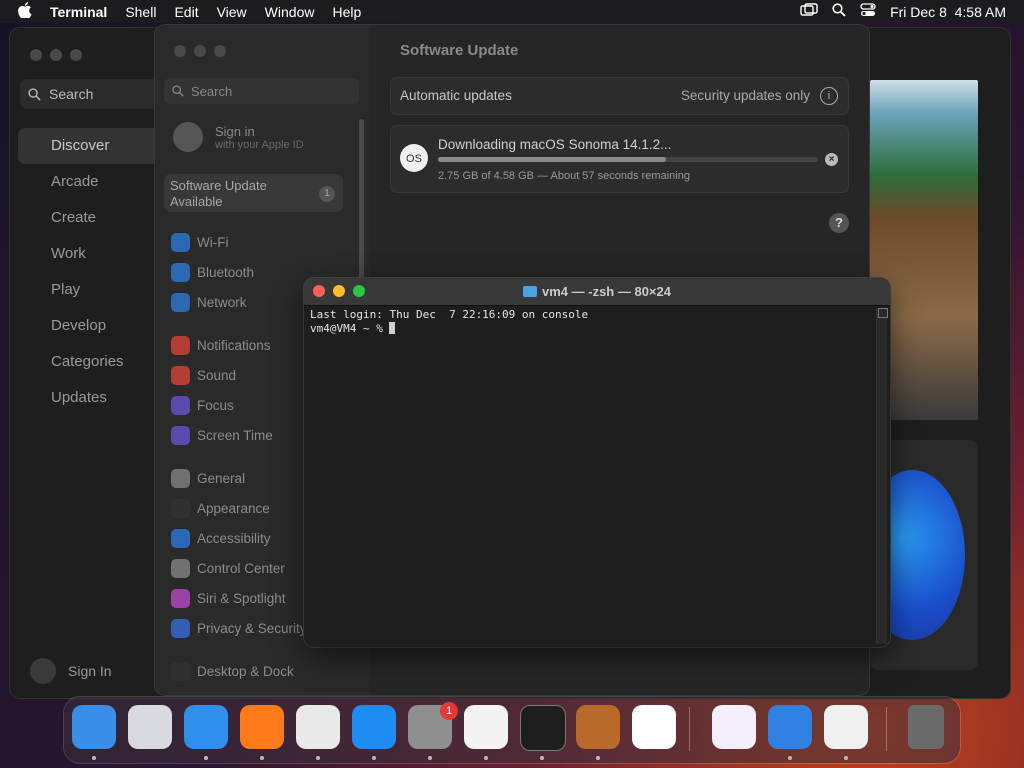  I want to click on sidebar-item-label: Network, so click(222, 302).